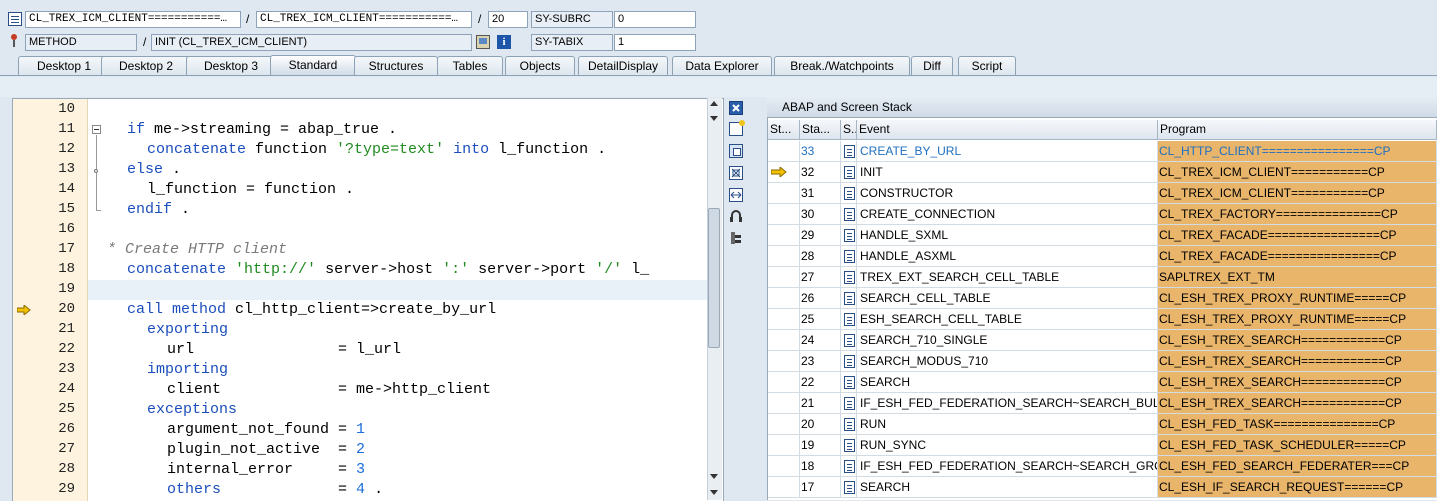 This screenshot has height=501, width=1437. Describe the element at coordinates (323, 410) in the screenshot. I see `code-line: 25 exceptions` at that location.